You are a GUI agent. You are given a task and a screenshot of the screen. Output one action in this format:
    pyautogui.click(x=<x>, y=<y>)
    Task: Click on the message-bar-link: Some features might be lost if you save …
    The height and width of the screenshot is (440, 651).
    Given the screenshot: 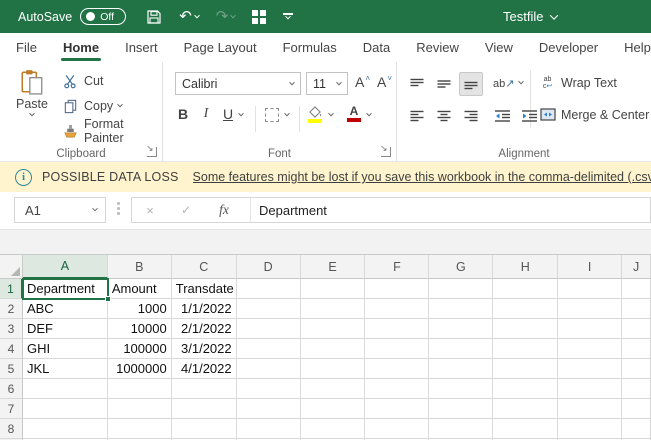 What is the action you would take?
    pyautogui.click(x=422, y=177)
    